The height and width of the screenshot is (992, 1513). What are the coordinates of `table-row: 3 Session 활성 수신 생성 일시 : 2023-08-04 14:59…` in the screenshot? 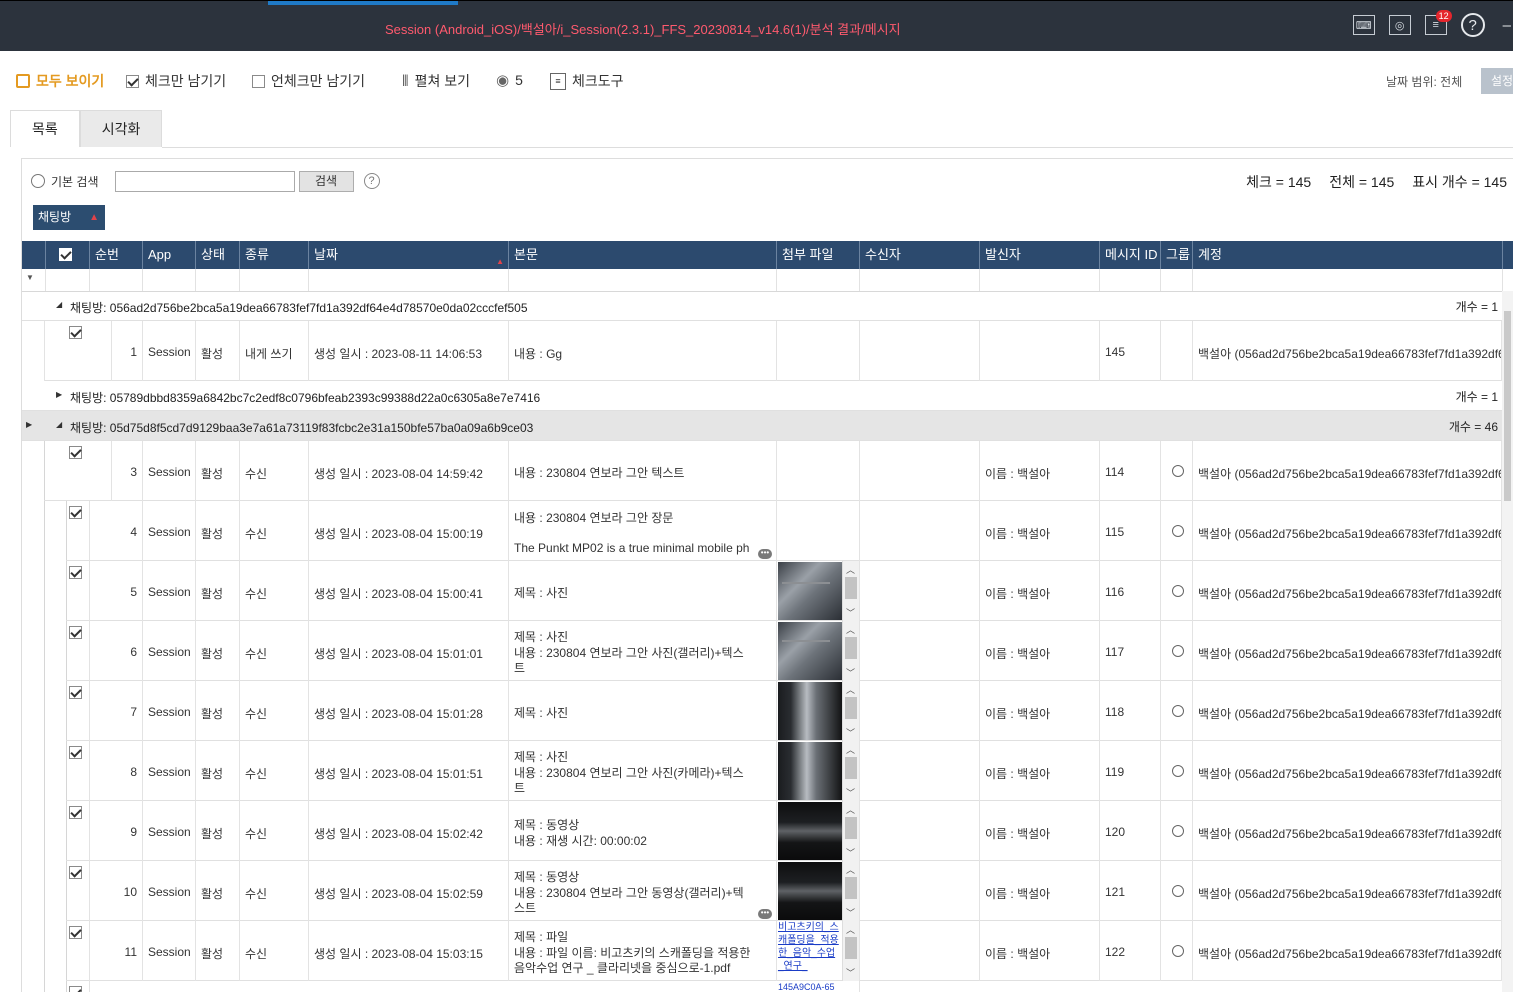 It's located at (773, 471).